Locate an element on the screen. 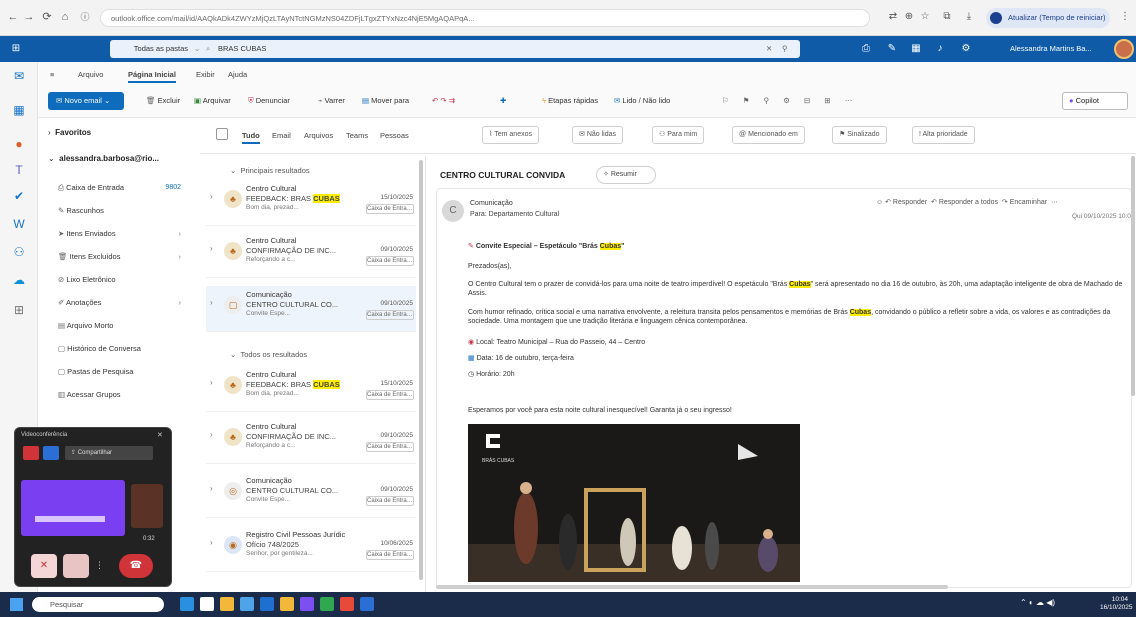 The height and width of the screenshot is (617, 1136). filter-high-priority: ! Alta prioridade is located at coordinates (943, 135).